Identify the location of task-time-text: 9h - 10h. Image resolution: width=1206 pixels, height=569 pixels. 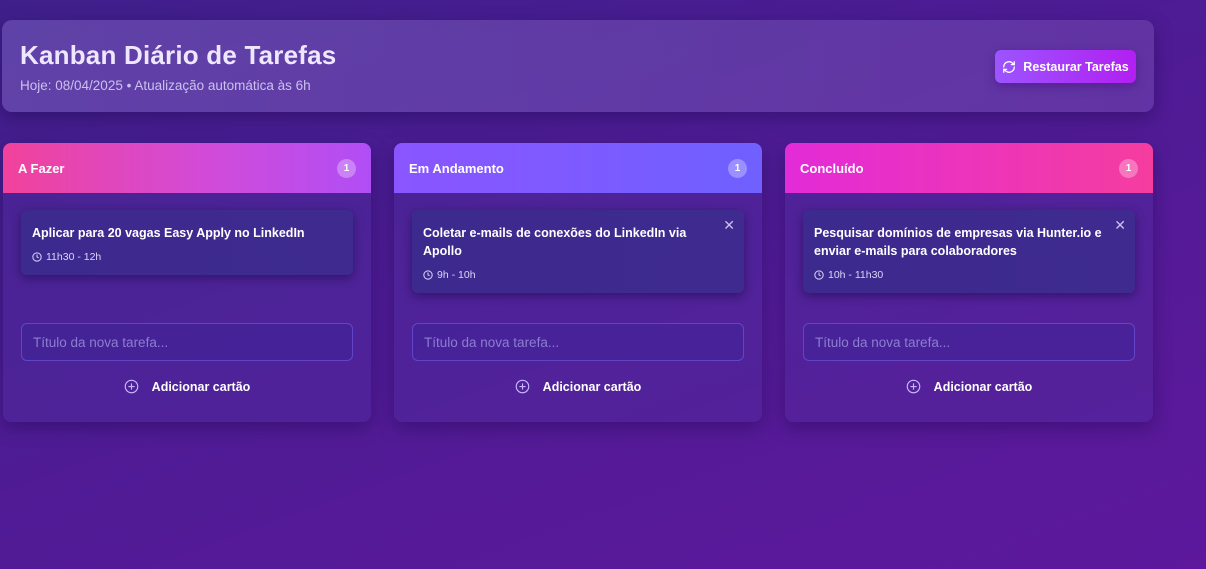
(456, 275).